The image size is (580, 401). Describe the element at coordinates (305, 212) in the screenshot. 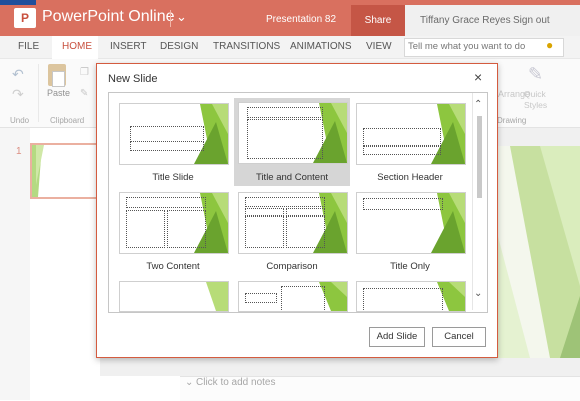

I see `right-heading-placeholder` at that location.